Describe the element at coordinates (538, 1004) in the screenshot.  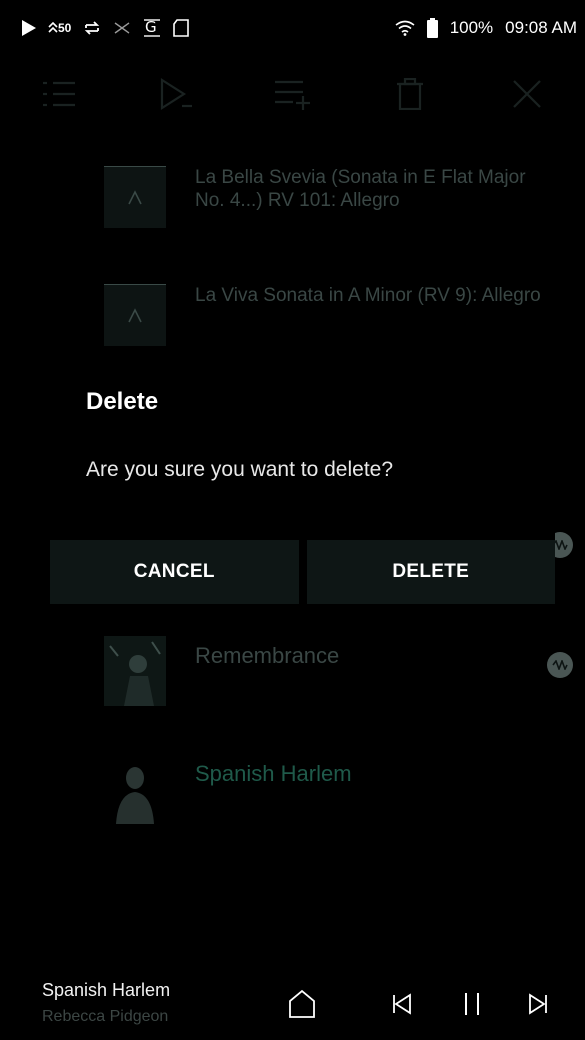
I see `next-track-icon` at that location.